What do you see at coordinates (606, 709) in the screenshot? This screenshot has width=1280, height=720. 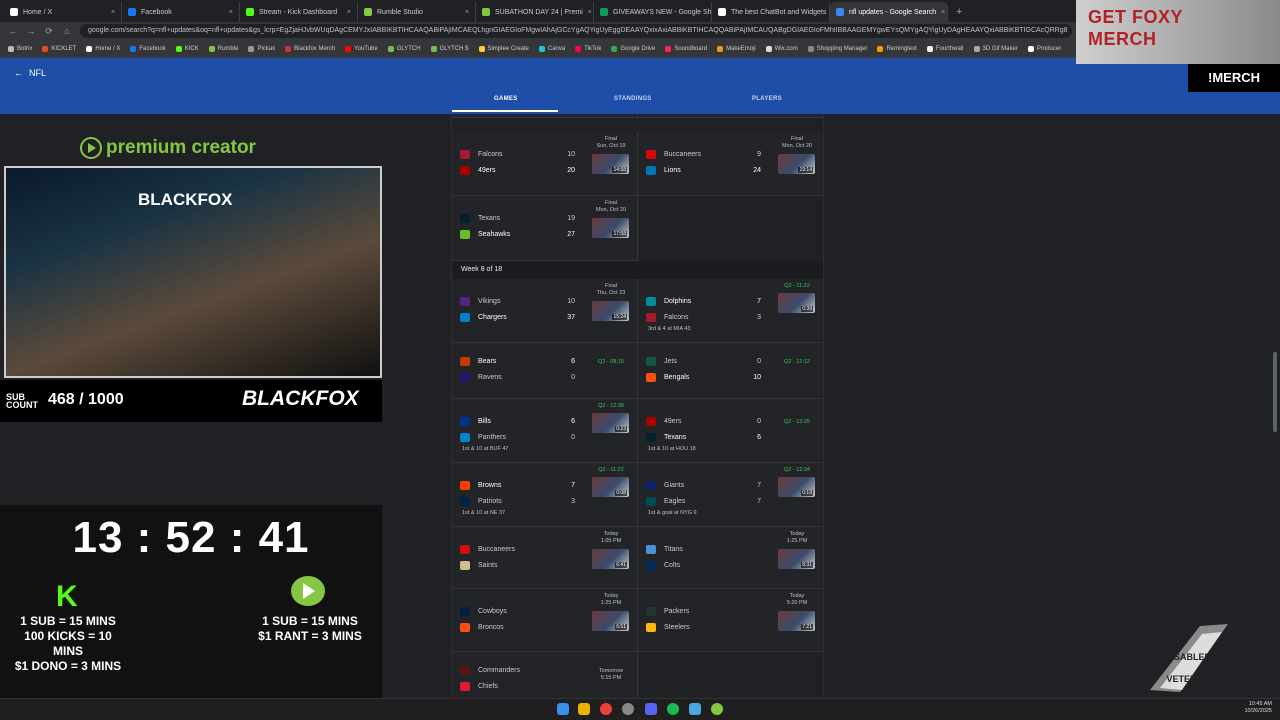 I see `chrome-icon` at bounding box center [606, 709].